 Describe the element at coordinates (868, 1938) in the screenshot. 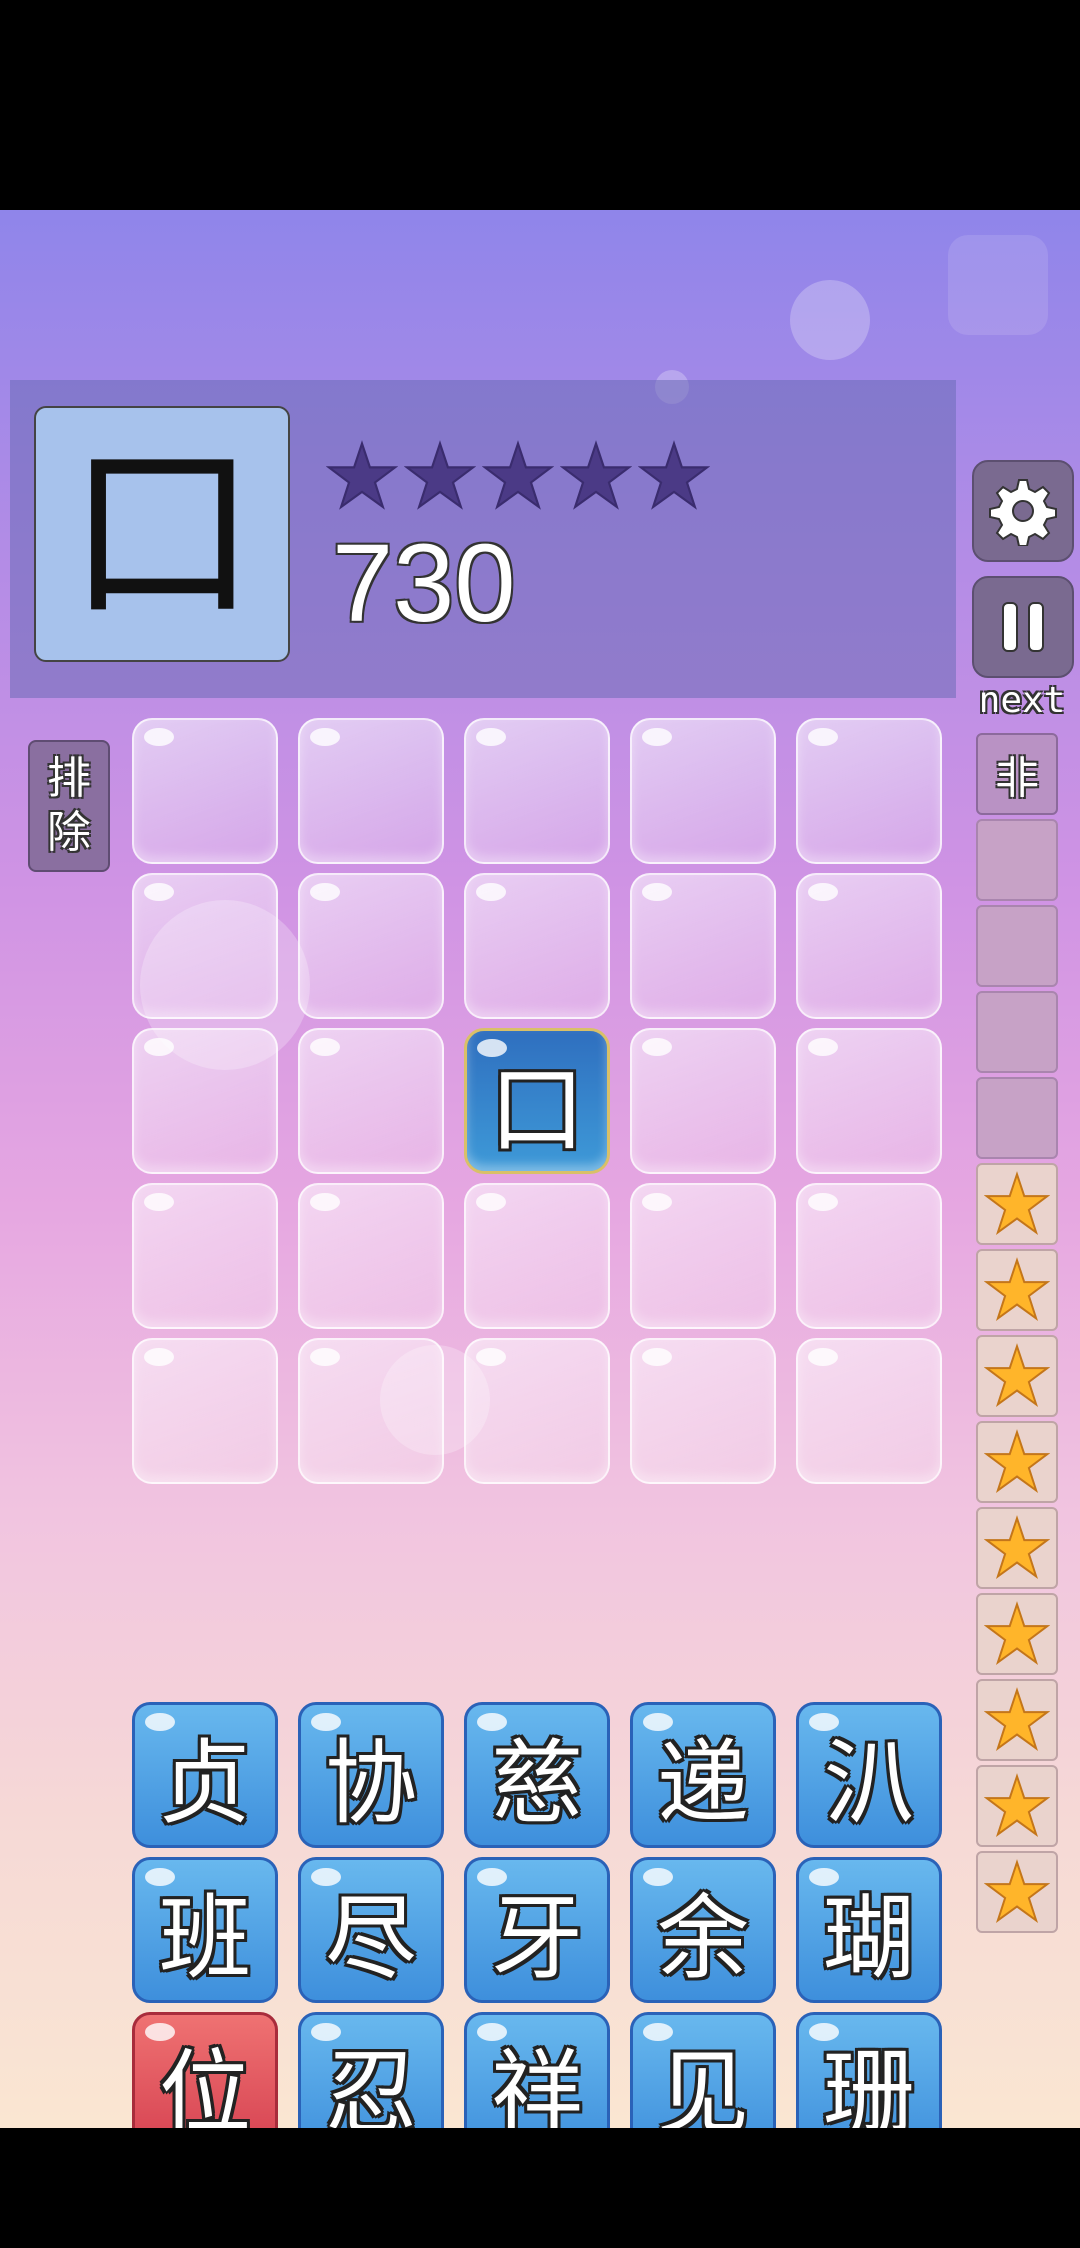

I see `tile-character: 瑚` at that location.